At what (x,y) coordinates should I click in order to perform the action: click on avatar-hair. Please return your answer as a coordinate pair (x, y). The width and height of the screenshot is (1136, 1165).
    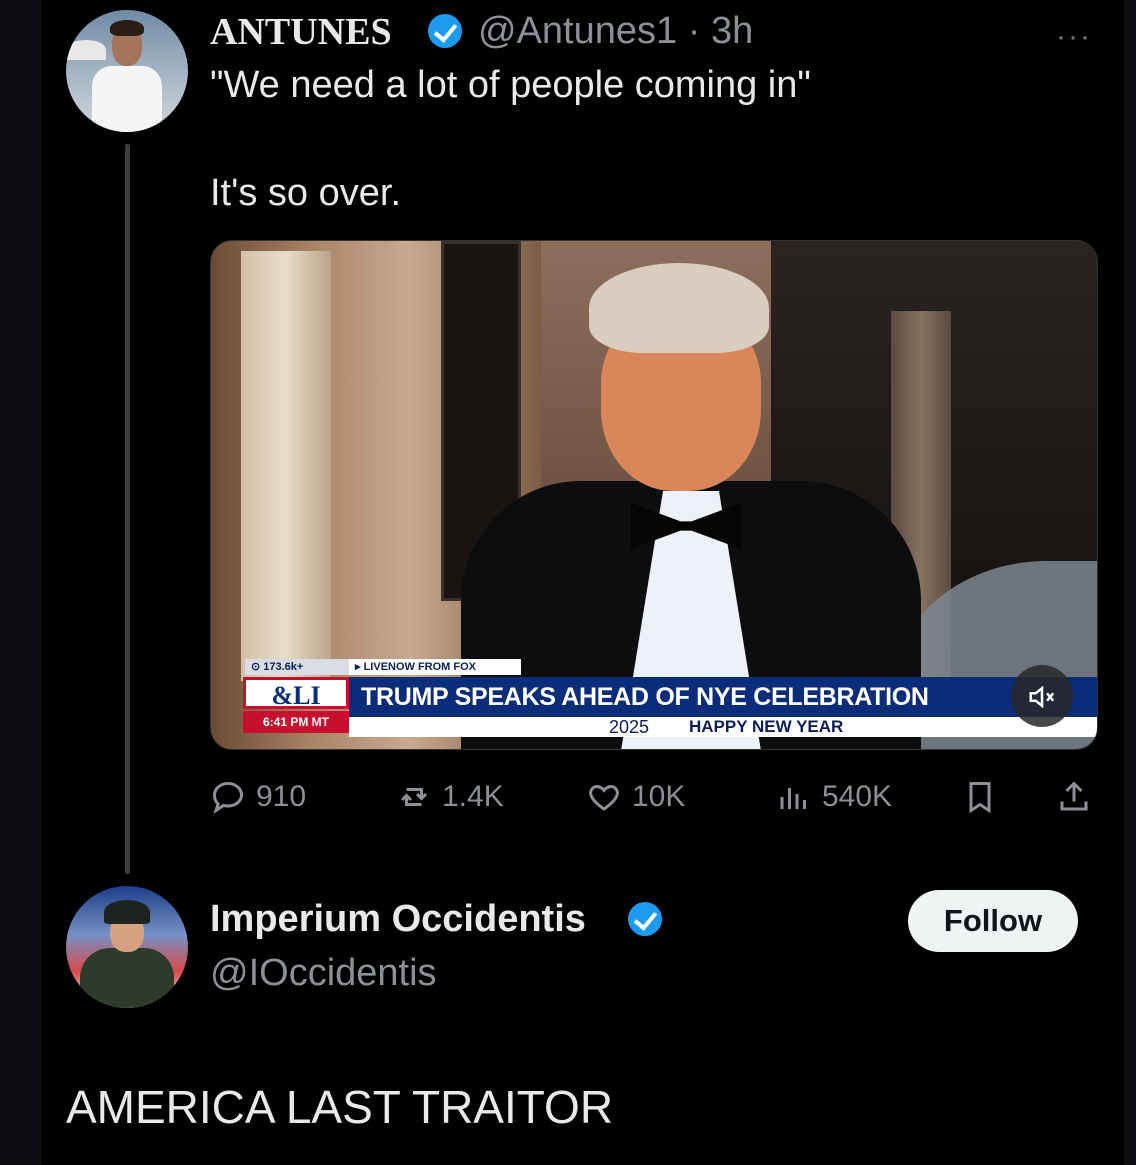
    Looking at the image, I should click on (127, 28).